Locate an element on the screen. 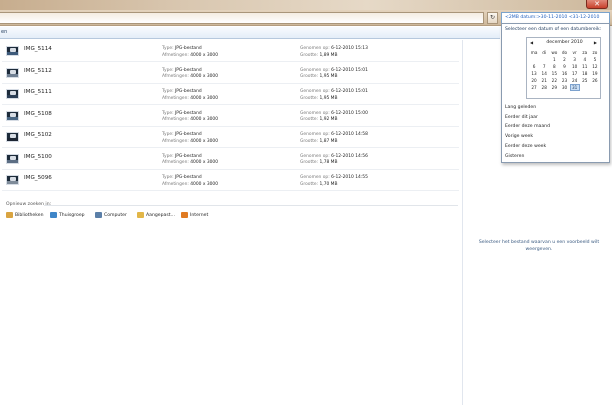 Image resolution: width=612 pixels, height=405 pixels. calendar-day: 20 is located at coordinates (534, 80).